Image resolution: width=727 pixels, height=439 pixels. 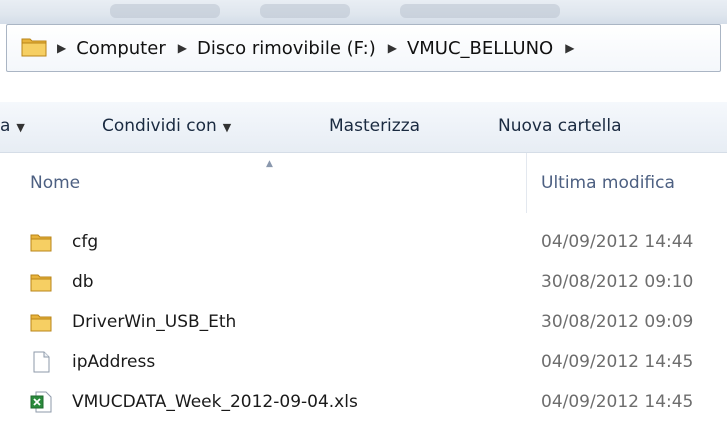 I want to click on column-header-name: Nome, so click(x=55, y=183).